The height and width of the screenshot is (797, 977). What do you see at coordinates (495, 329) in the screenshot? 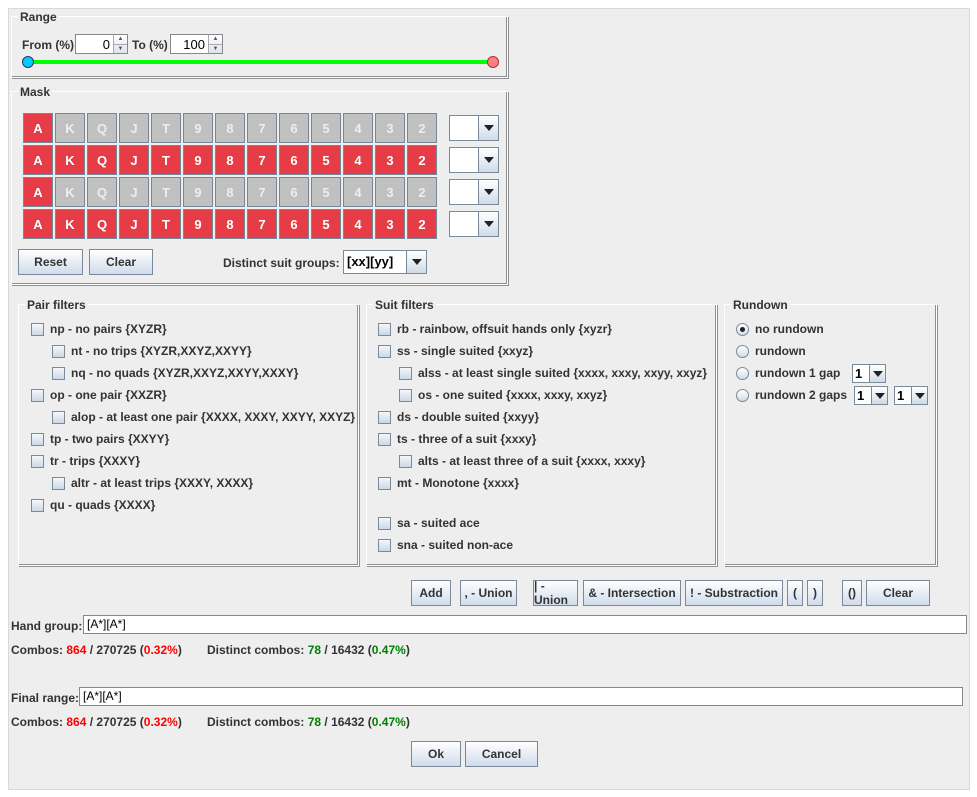
I see `filter-rb: rb - rainbow, offsuit hands only {xyzr}` at bounding box center [495, 329].